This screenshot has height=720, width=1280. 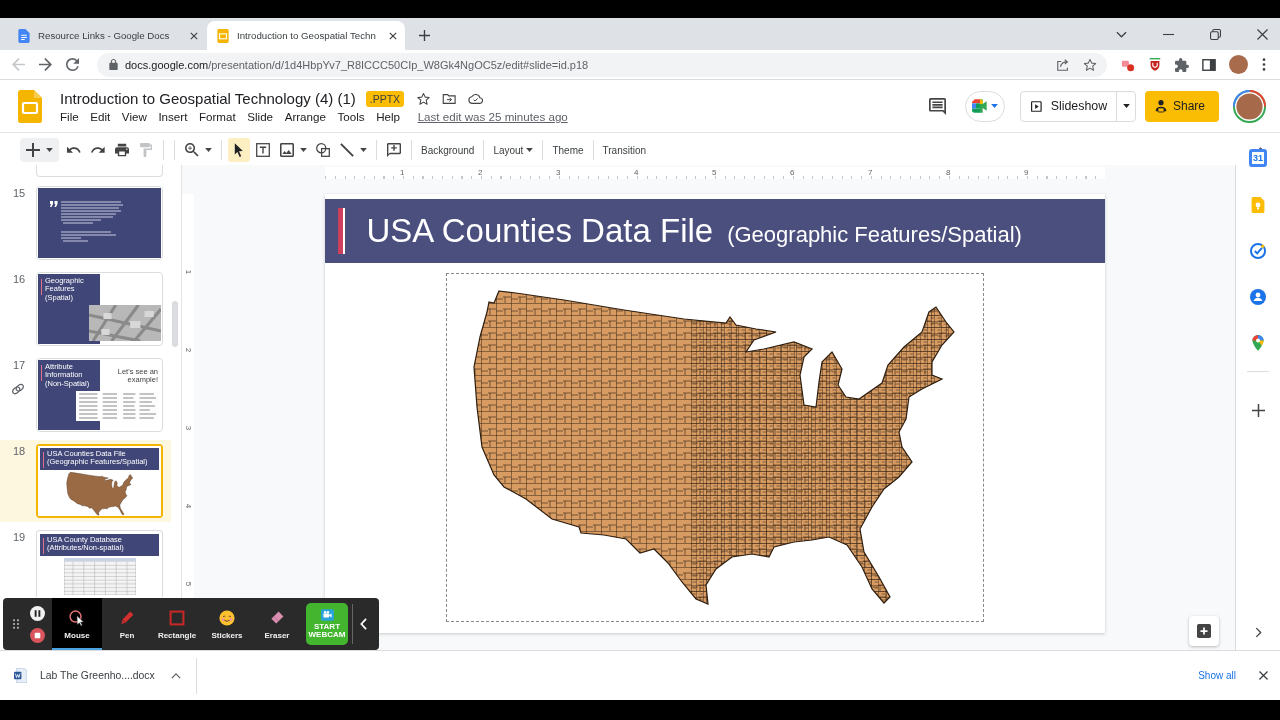 I want to click on slide-number: 17, so click(x=19, y=365).